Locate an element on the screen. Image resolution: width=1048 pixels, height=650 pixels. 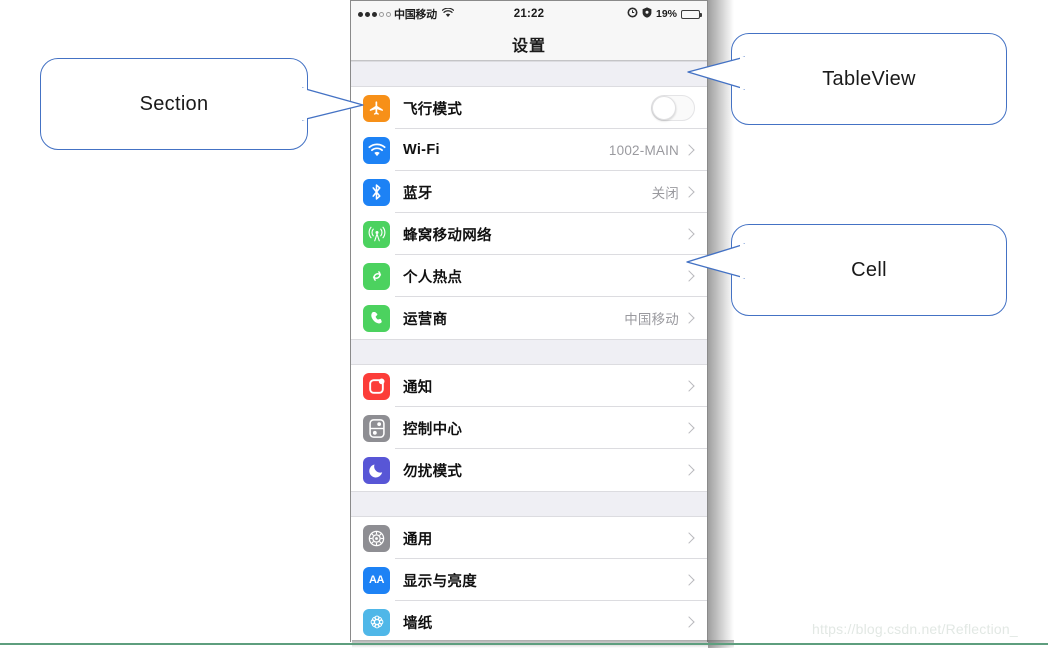
nav-bar: 设置 is located at coordinates (529, 44).